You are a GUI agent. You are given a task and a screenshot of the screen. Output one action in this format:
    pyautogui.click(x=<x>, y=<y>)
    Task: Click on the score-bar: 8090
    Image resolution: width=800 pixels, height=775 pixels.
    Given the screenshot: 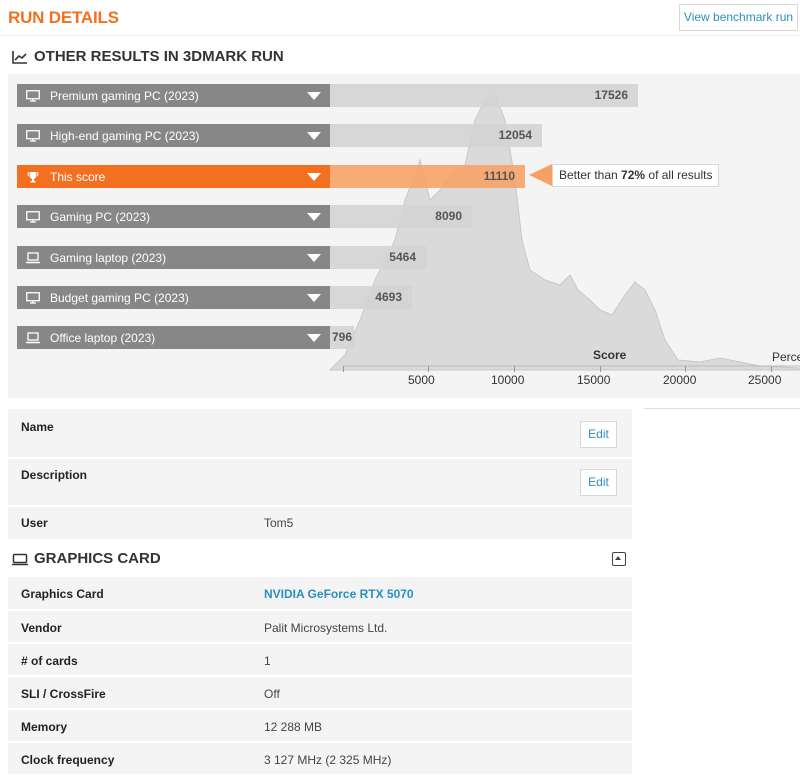 What is the action you would take?
    pyautogui.click(x=401, y=216)
    